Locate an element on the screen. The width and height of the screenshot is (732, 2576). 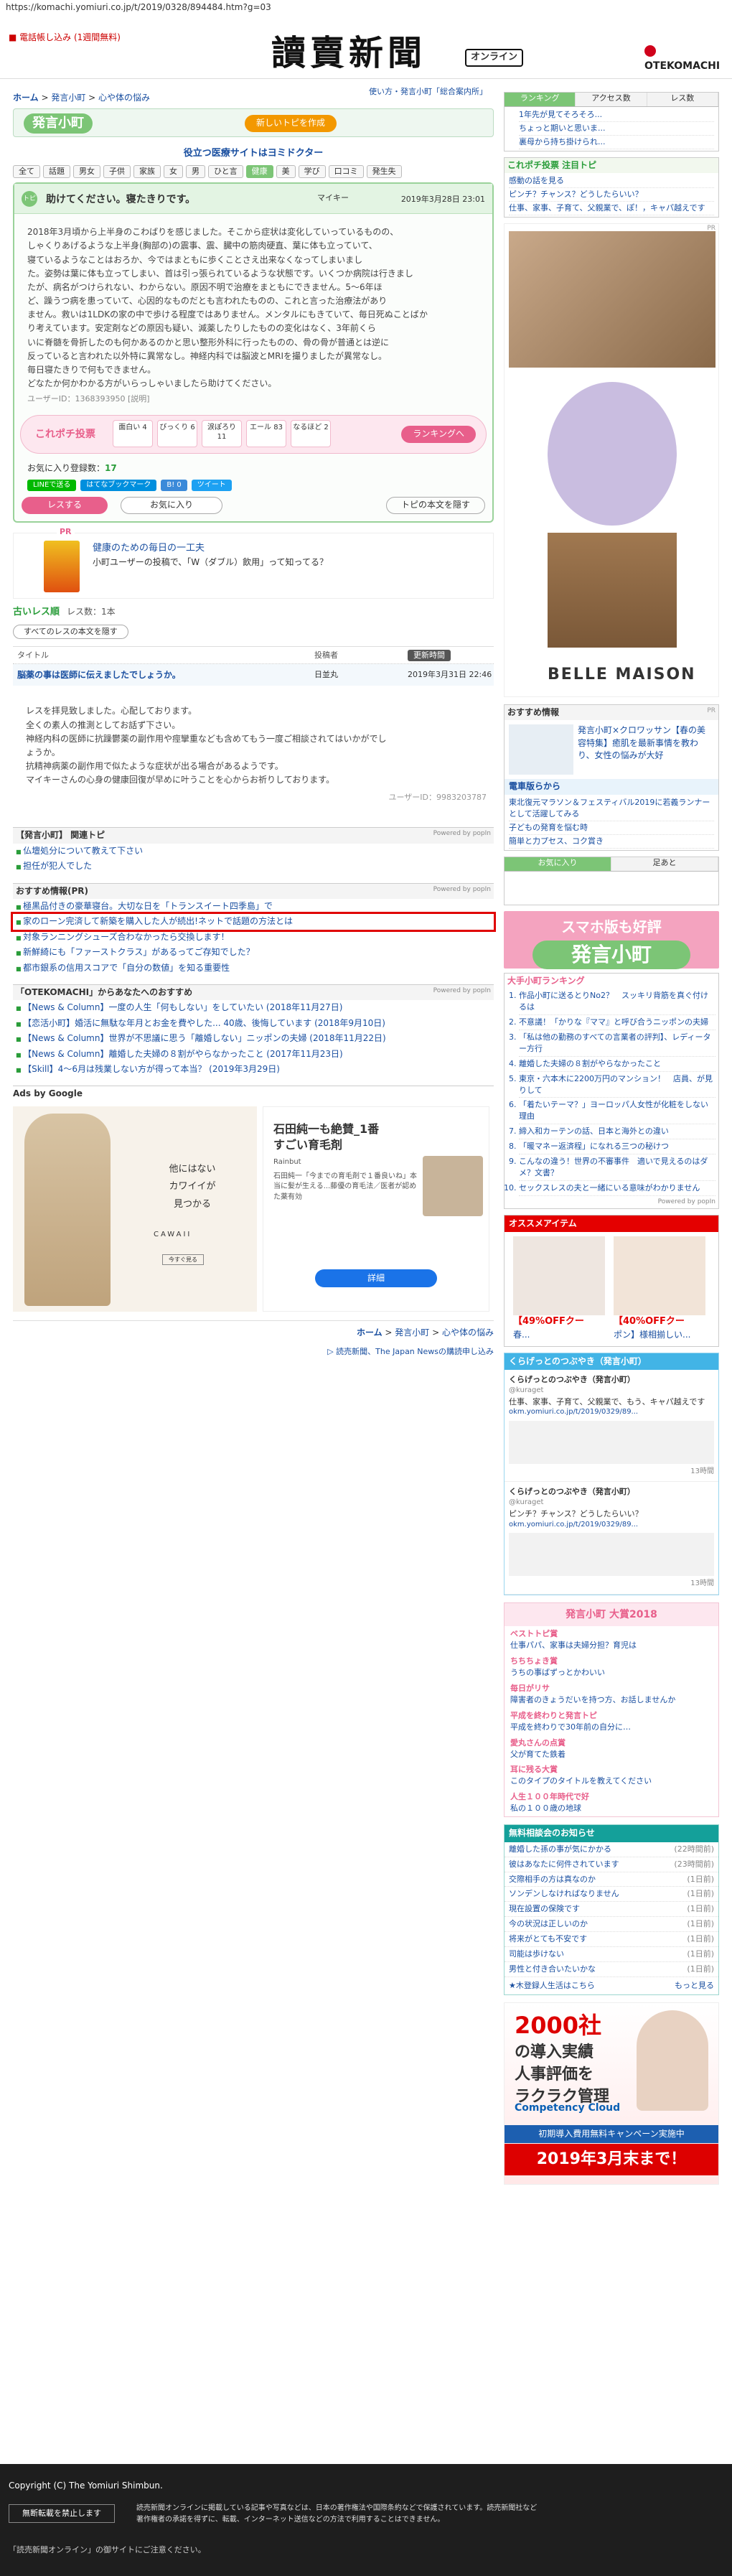
list-item: 現在設置の保険です (1日前) is located at coordinates (611, 1910).